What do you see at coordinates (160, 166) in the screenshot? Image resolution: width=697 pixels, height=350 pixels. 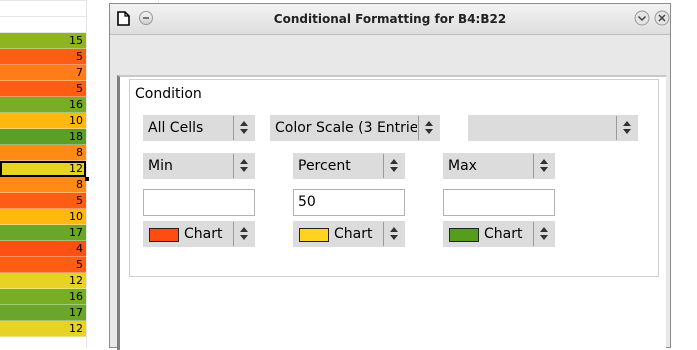 I see `min-type-value: Min` at bounding box center [160, 166].